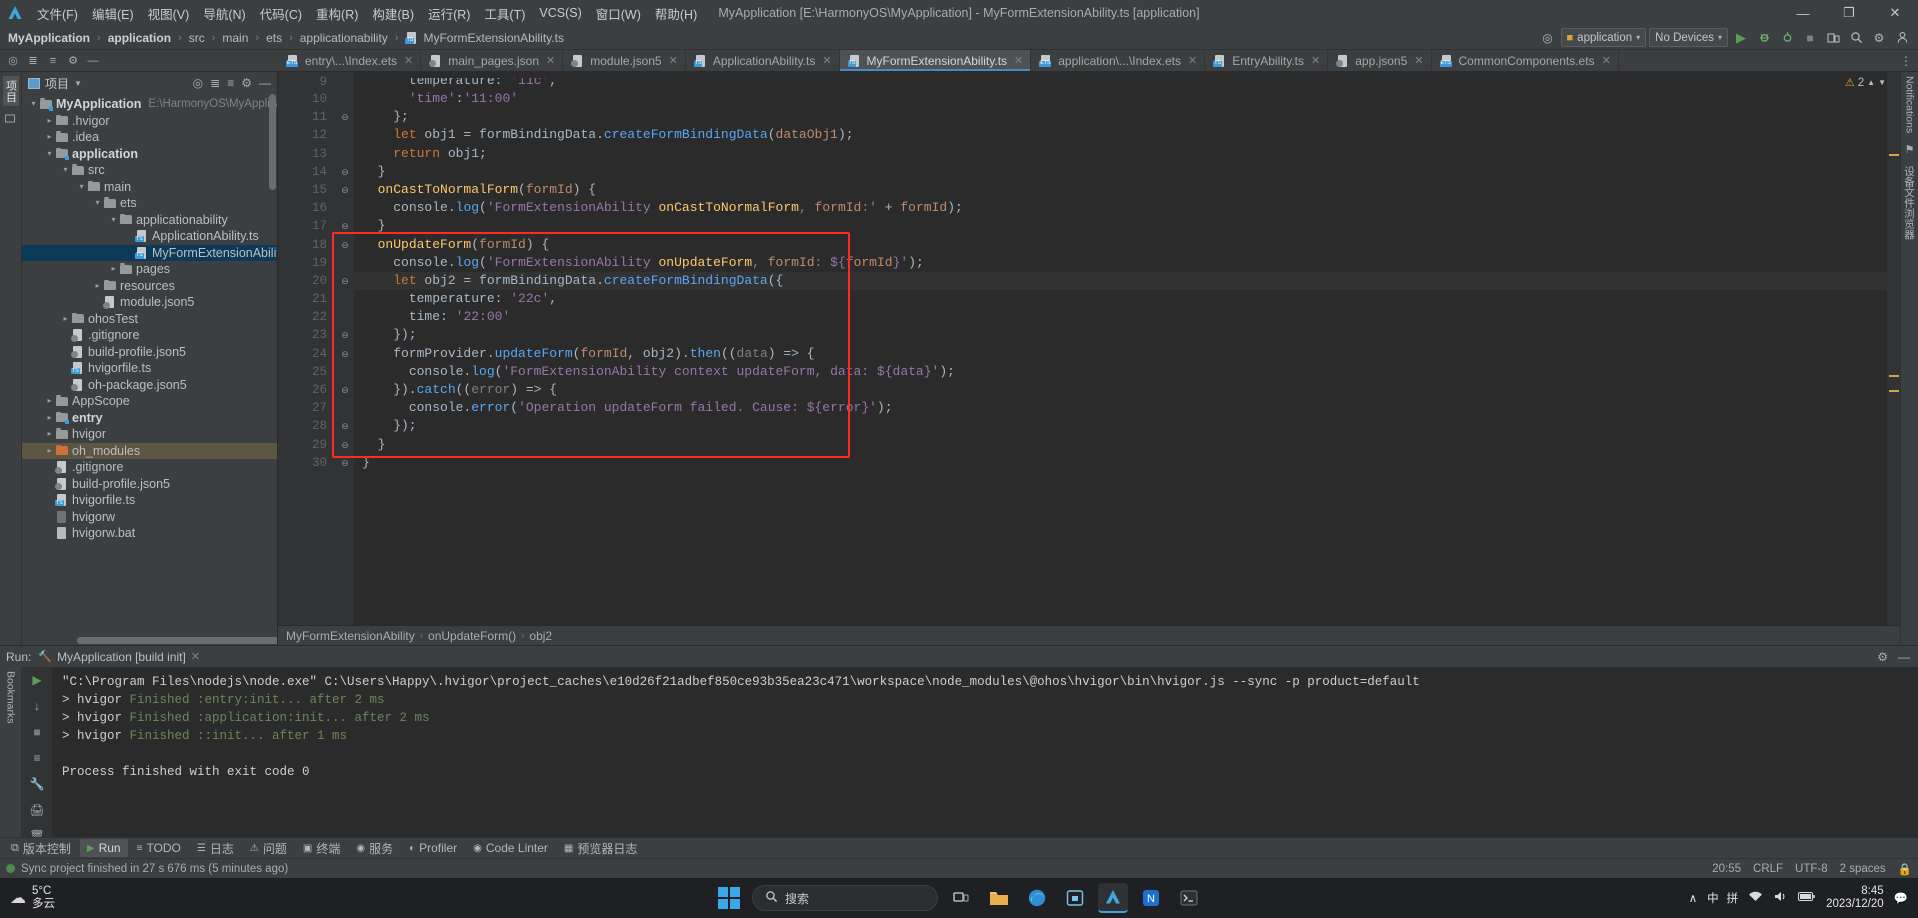 The image size is (1918, 918). What do you see at coordinates (1905, 869) in the screenshot?
I see `lock-icon: 🔒` at bounding box center [1905, 869].